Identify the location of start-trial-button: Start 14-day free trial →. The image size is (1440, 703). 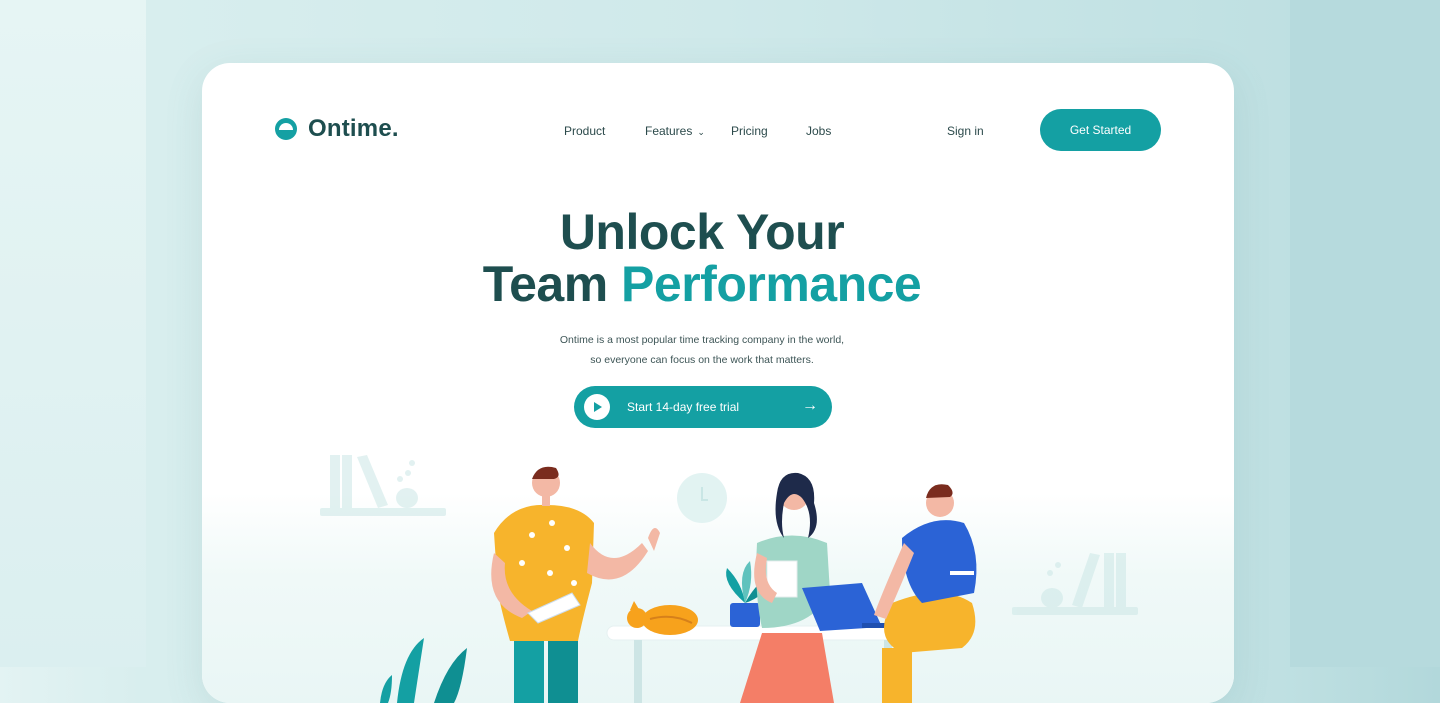
(703, 407).